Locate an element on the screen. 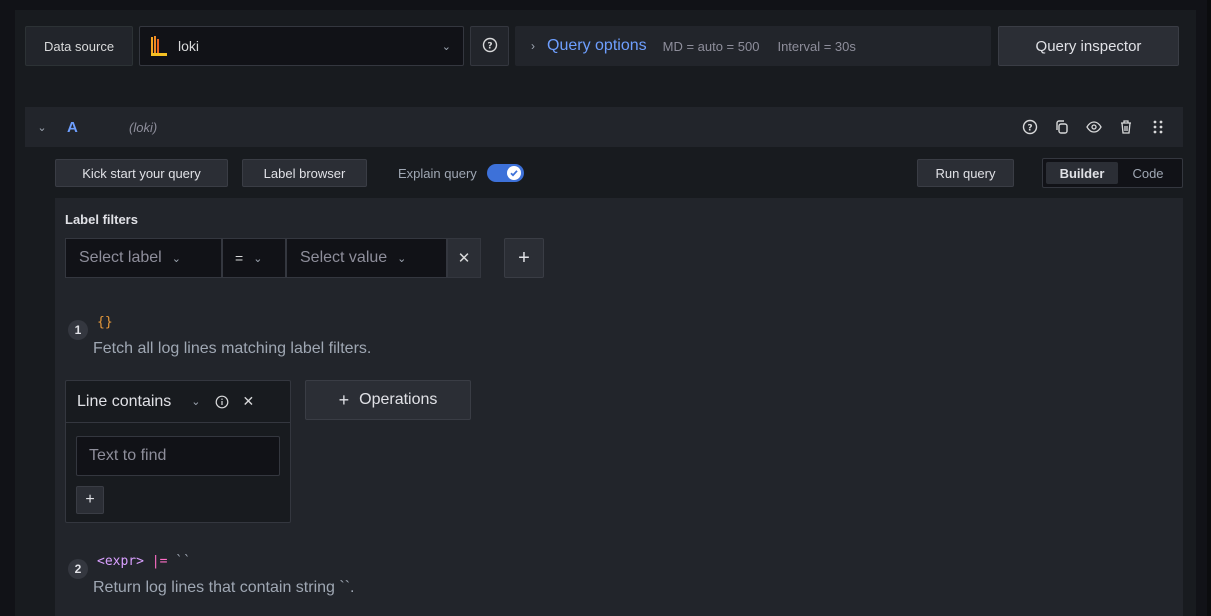  data-source-picker: loki ⌄ is located at coordinates (301, 46).